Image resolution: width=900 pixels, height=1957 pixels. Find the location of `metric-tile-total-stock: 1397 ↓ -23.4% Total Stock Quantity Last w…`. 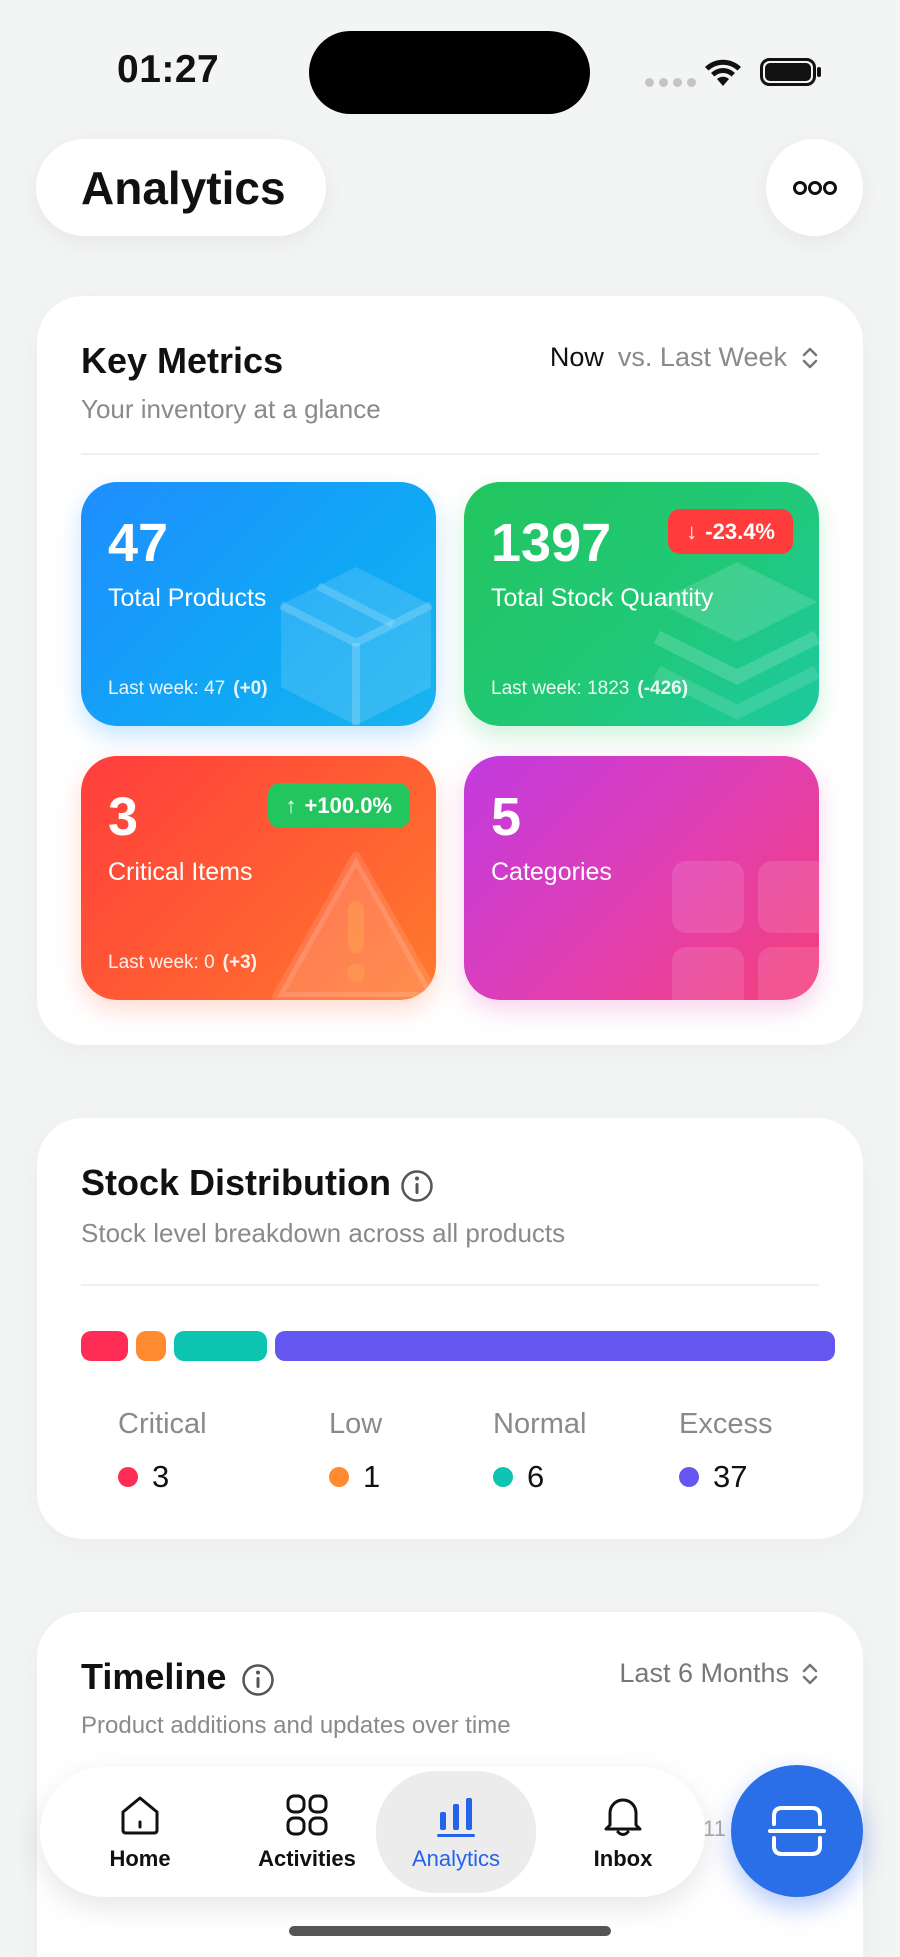

metric-tile-total-stock: 1397 ↓ -23.4% Total Stock Quantity Last w… is located at coordinates (641, 604).